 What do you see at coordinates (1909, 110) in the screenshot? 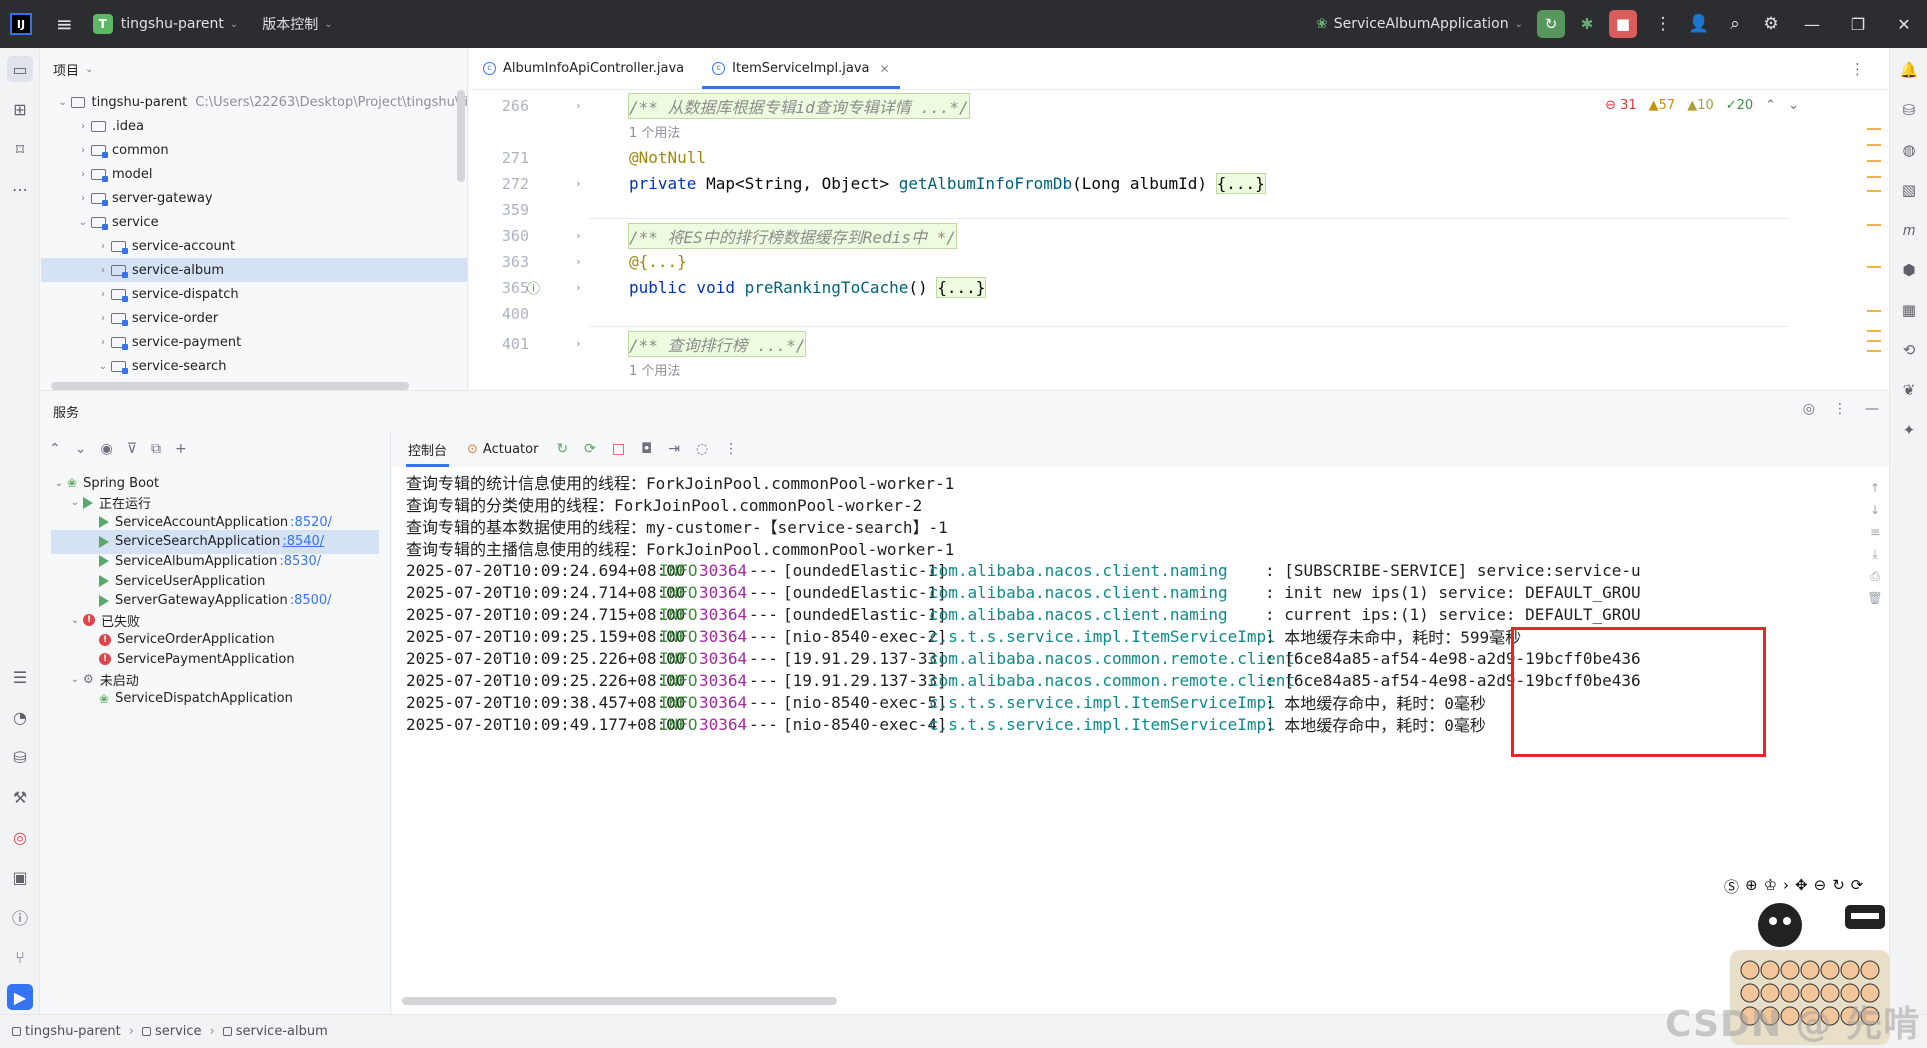
I see `database-icon: ⛁` at bounding box center [1909, 110].